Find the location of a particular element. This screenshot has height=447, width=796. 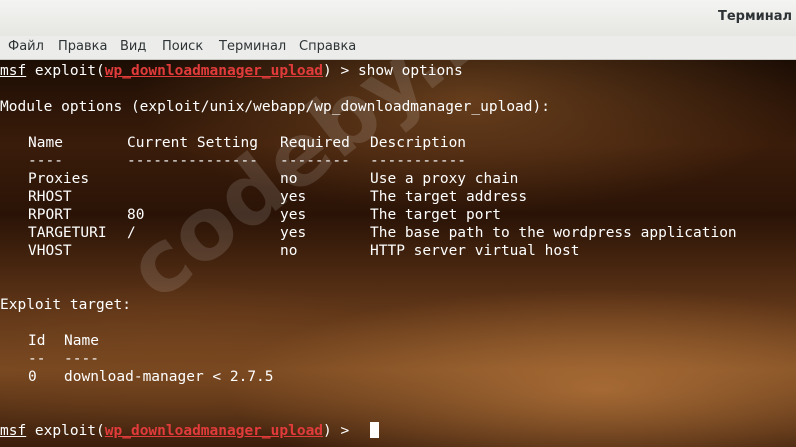

target-dash-name: ---- is located at coordinates (81, 359).